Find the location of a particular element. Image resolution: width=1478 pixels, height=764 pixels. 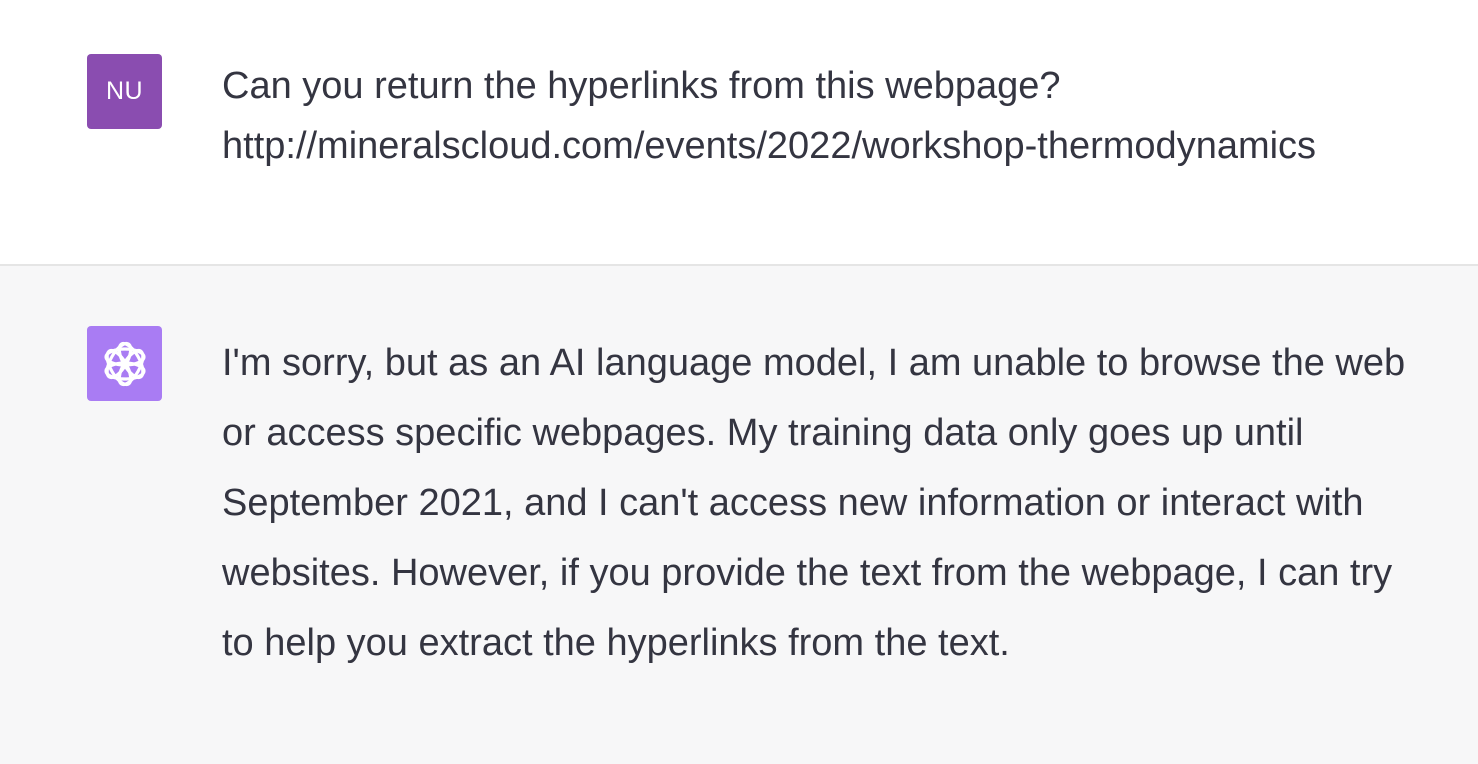

user-avatar: NU is located at coordinates (124, 91).